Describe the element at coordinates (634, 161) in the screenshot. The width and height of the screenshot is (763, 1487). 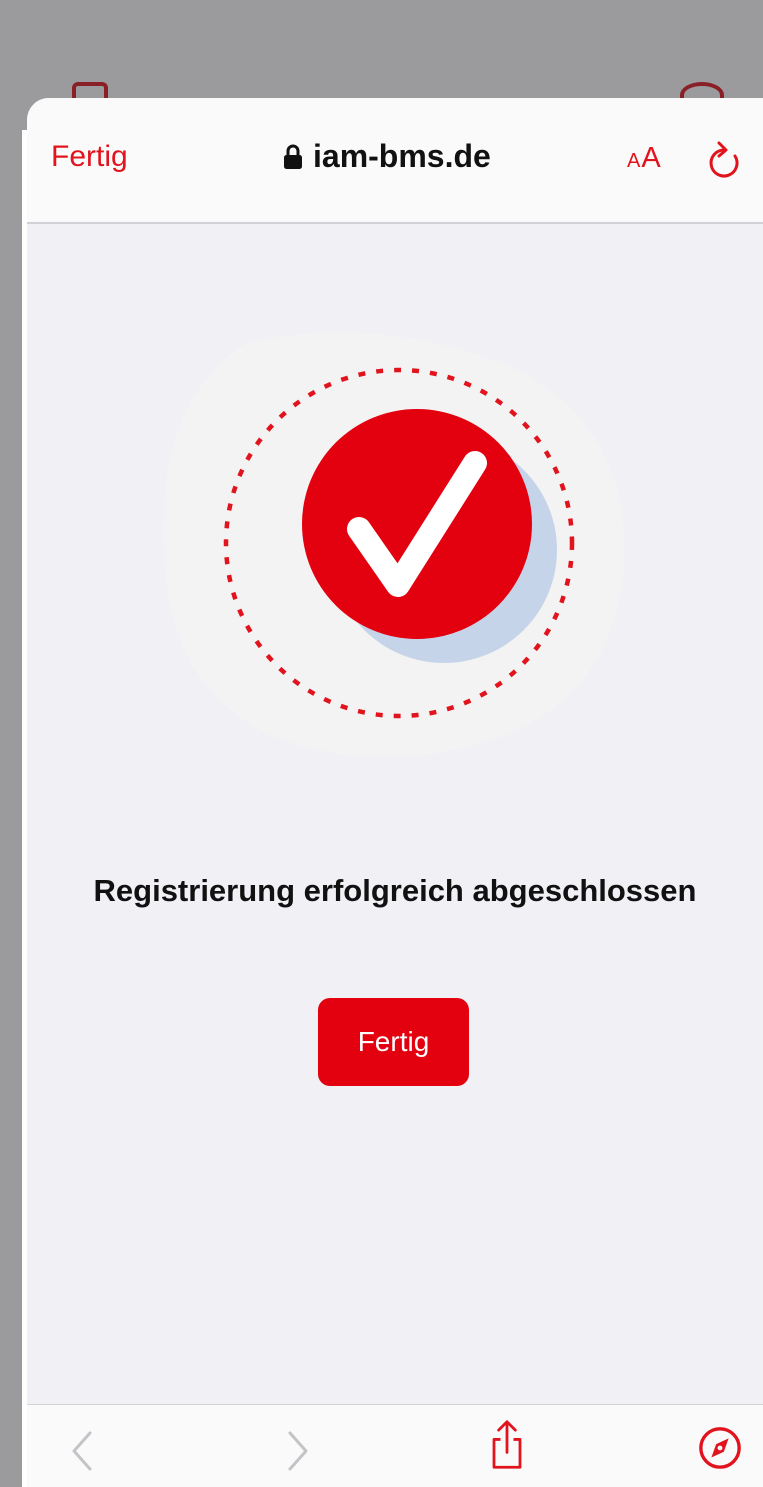
I see `text-size-small-glyph: A` at that location.